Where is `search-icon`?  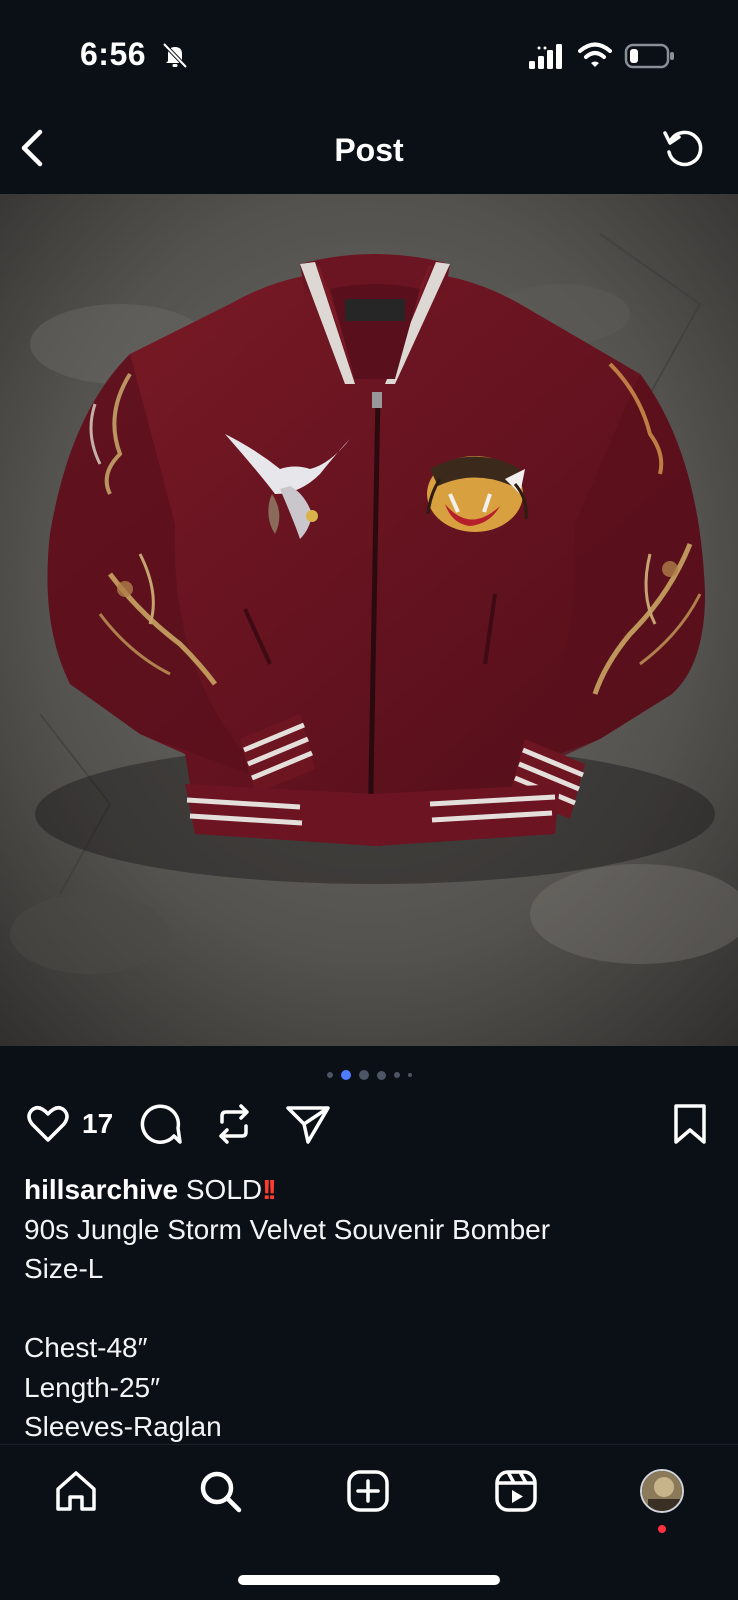
search-icon is located at coordinates (220, 1491).